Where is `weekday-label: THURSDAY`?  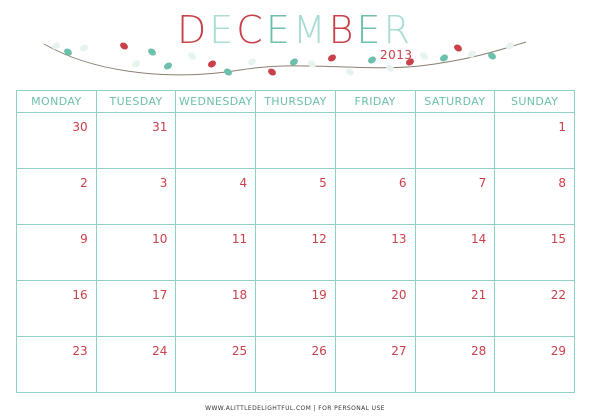
weekday-label: THURSDAY is located at coordinates (295, 101).